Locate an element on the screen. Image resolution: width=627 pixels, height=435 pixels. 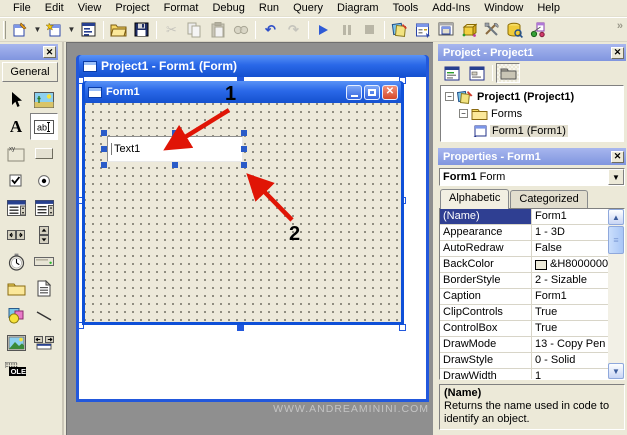
textbox-handle-top-right is located at coordinates (244, 133).